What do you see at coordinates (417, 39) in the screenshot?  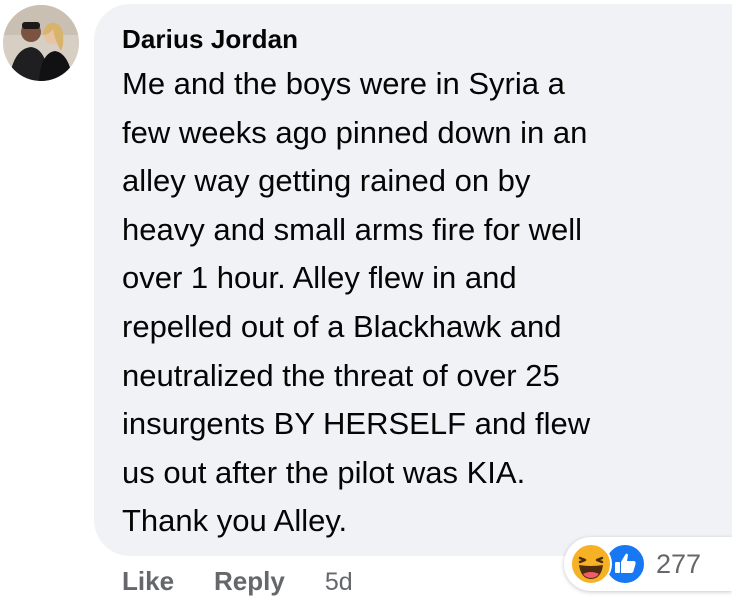 I see `comment-author: Darius Jordan` at bounding box center [417, 39].